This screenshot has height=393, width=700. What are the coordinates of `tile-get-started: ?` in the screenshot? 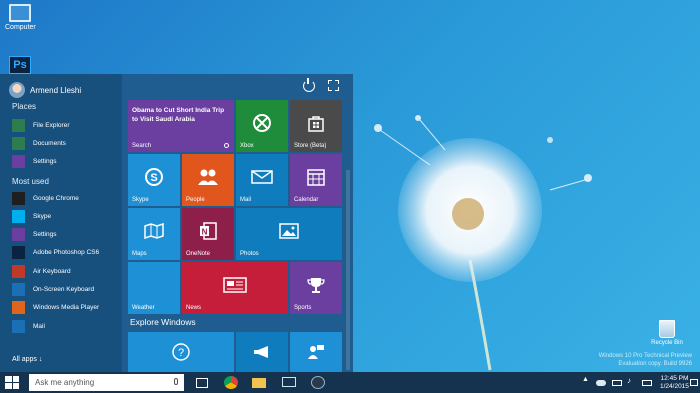 It's located at (181, 352).